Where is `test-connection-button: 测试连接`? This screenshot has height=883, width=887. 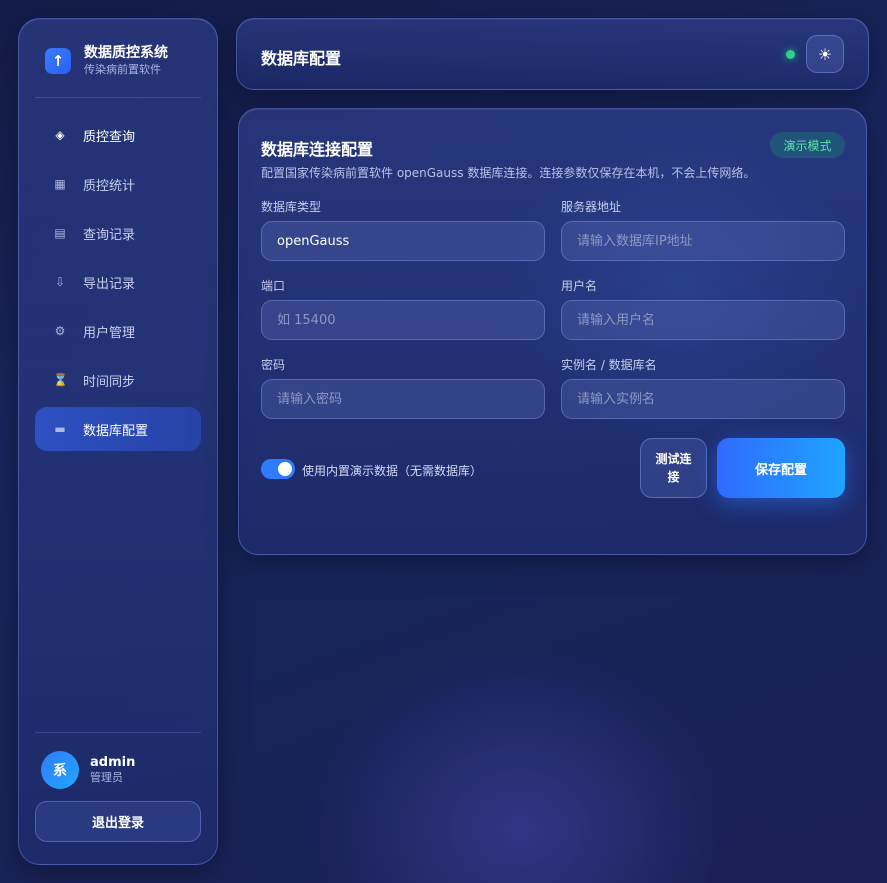 test-connection-button: 测试连接 is located at coordinates (673, 468).